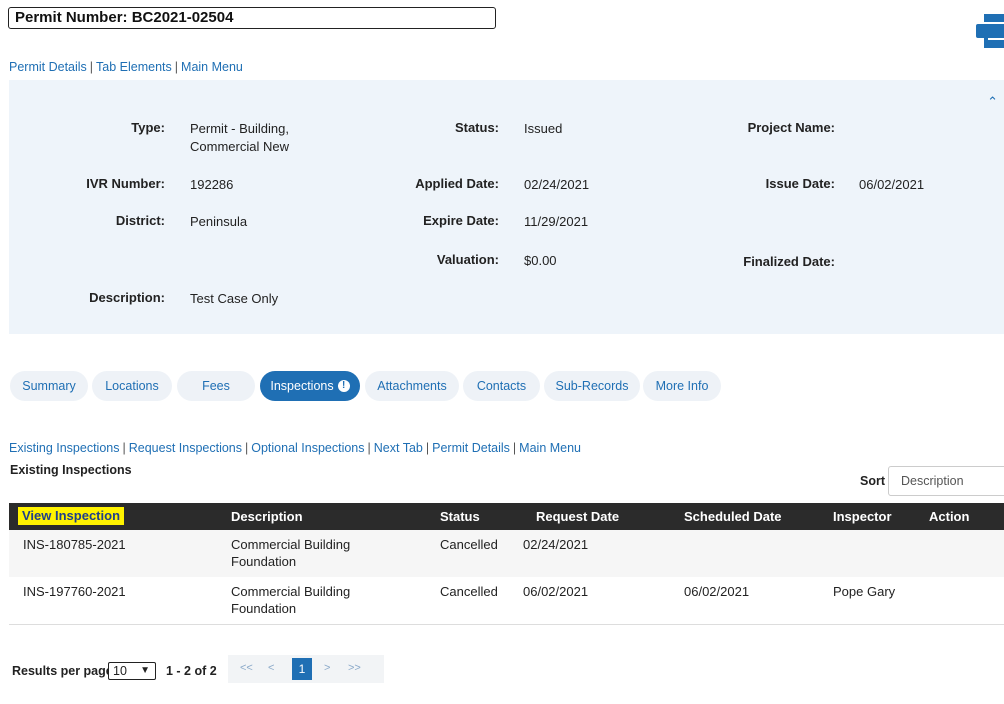 The height and width of the screenshot is (704, 1004). Describe the element at coordinates (872, 481) in the screenshot. I see `sort-label: Sort` at that location.